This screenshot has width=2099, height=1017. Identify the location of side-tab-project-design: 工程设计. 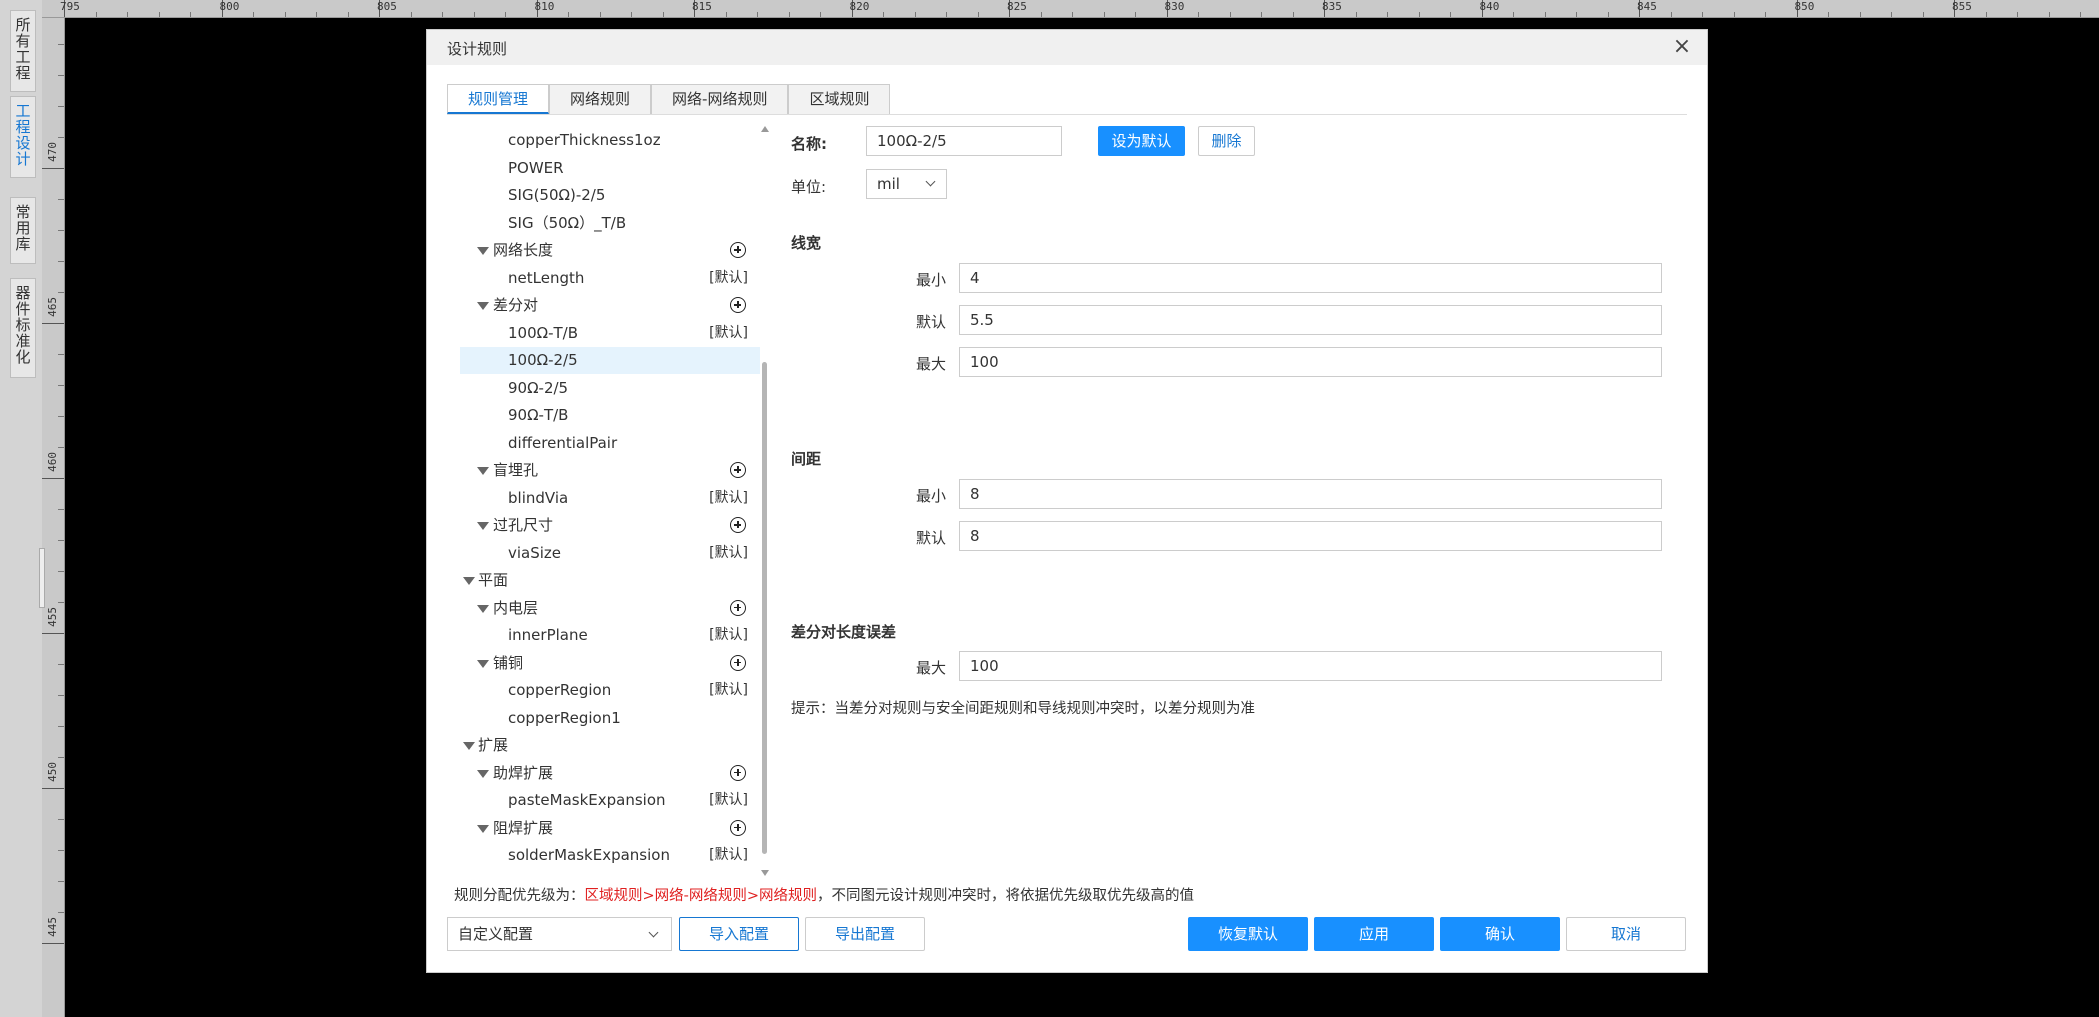
(23, 137).